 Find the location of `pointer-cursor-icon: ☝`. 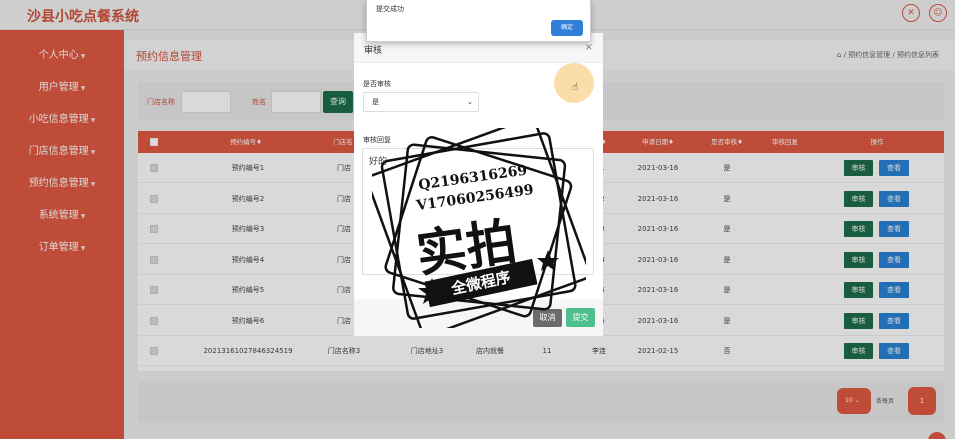

pointer-cursor-icon: ☝ is located at coordinates (575, 87).